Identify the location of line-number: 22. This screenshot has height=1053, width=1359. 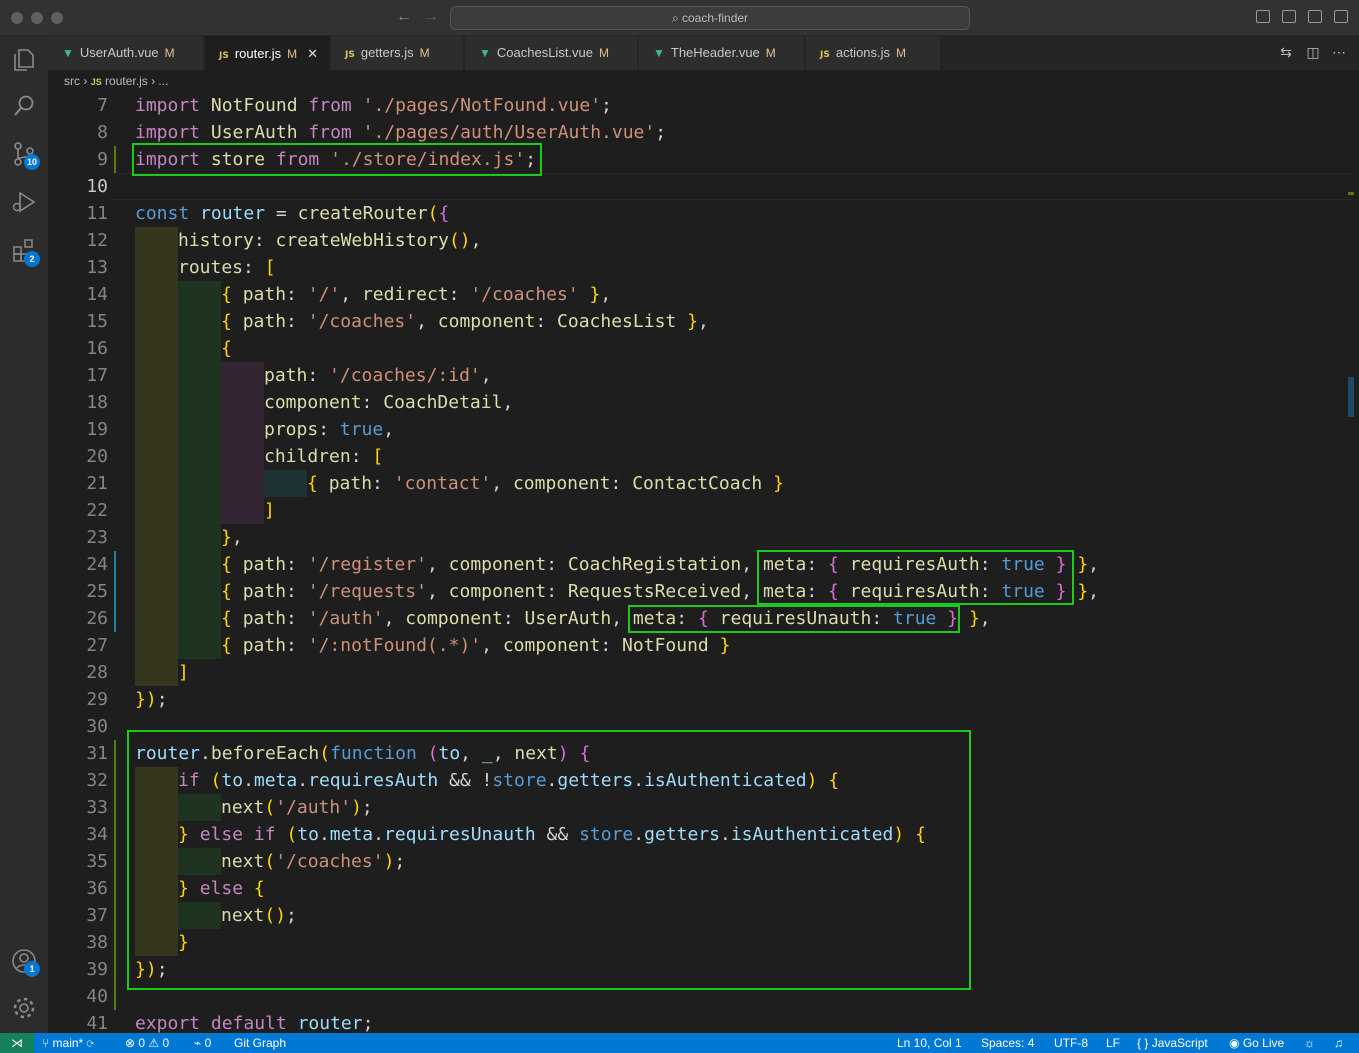
(97, 510).